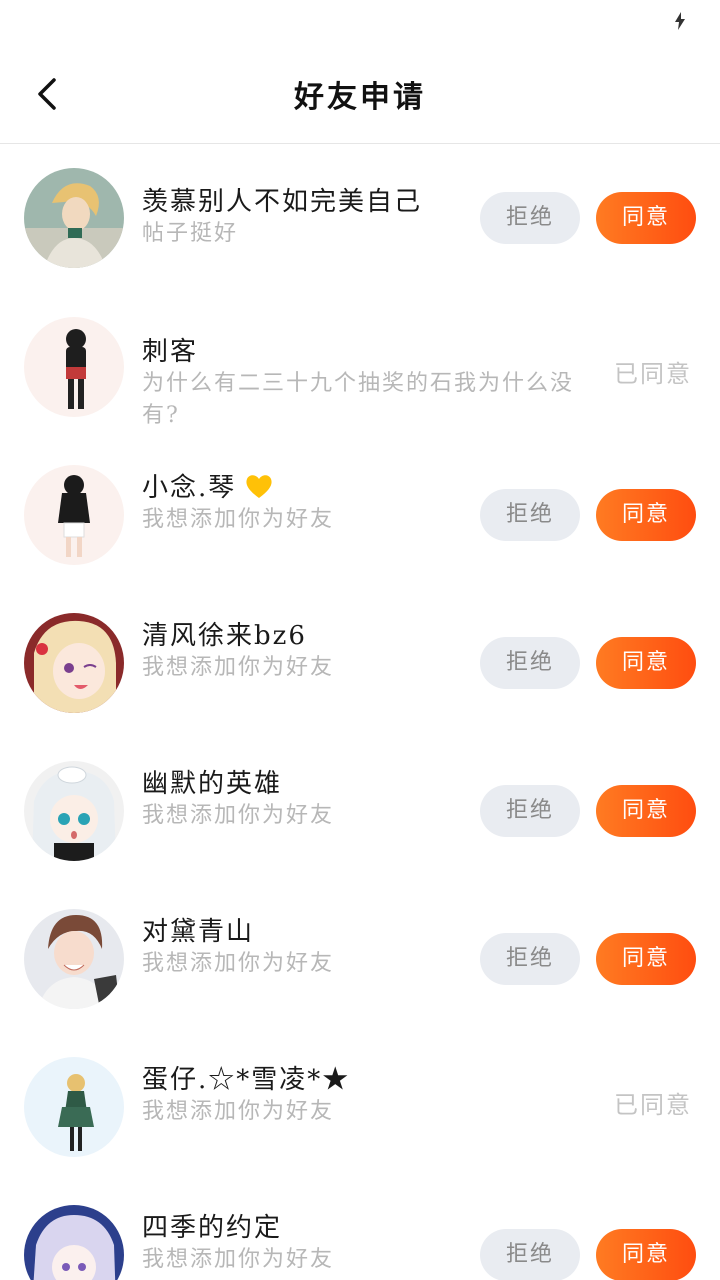  Describe the element at coordinates (358, 399) in the screenshot. I see `request-message: 为什么有二三十九个抽奖的石我为什么没有?` at that location.